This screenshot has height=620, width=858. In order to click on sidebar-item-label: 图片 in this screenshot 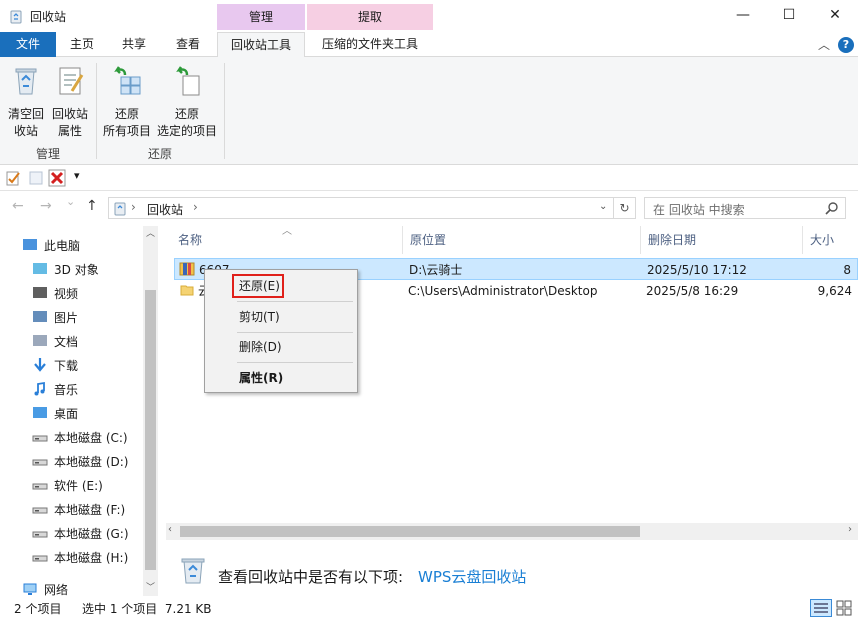, I will do `click(66, 317)`.